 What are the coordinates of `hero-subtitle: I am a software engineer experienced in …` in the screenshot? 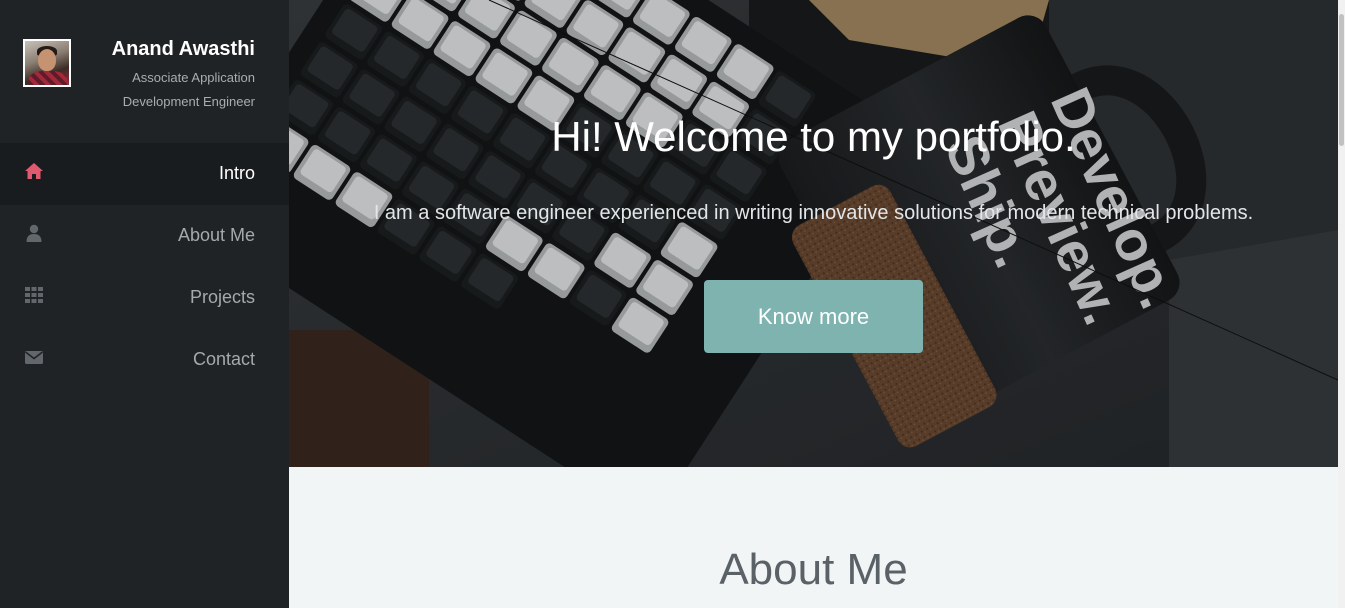 It's located at (813, 213).